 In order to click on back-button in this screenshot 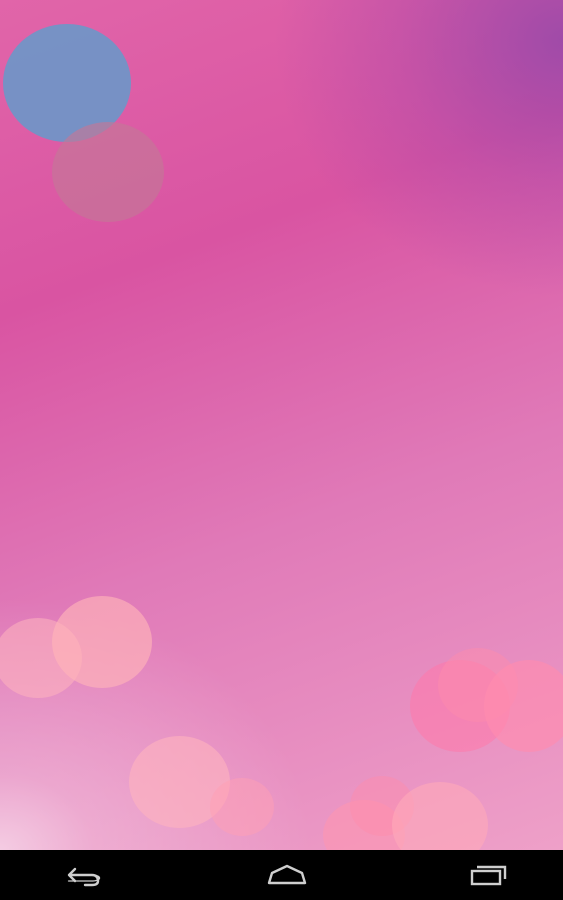, I will do `click(85, 875)`.